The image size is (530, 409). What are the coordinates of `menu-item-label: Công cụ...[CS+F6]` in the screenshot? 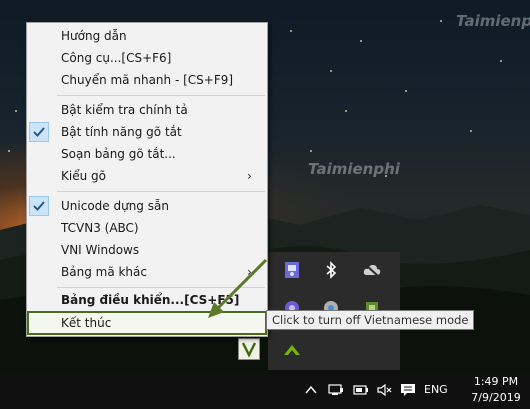 It's located at (116, 58).